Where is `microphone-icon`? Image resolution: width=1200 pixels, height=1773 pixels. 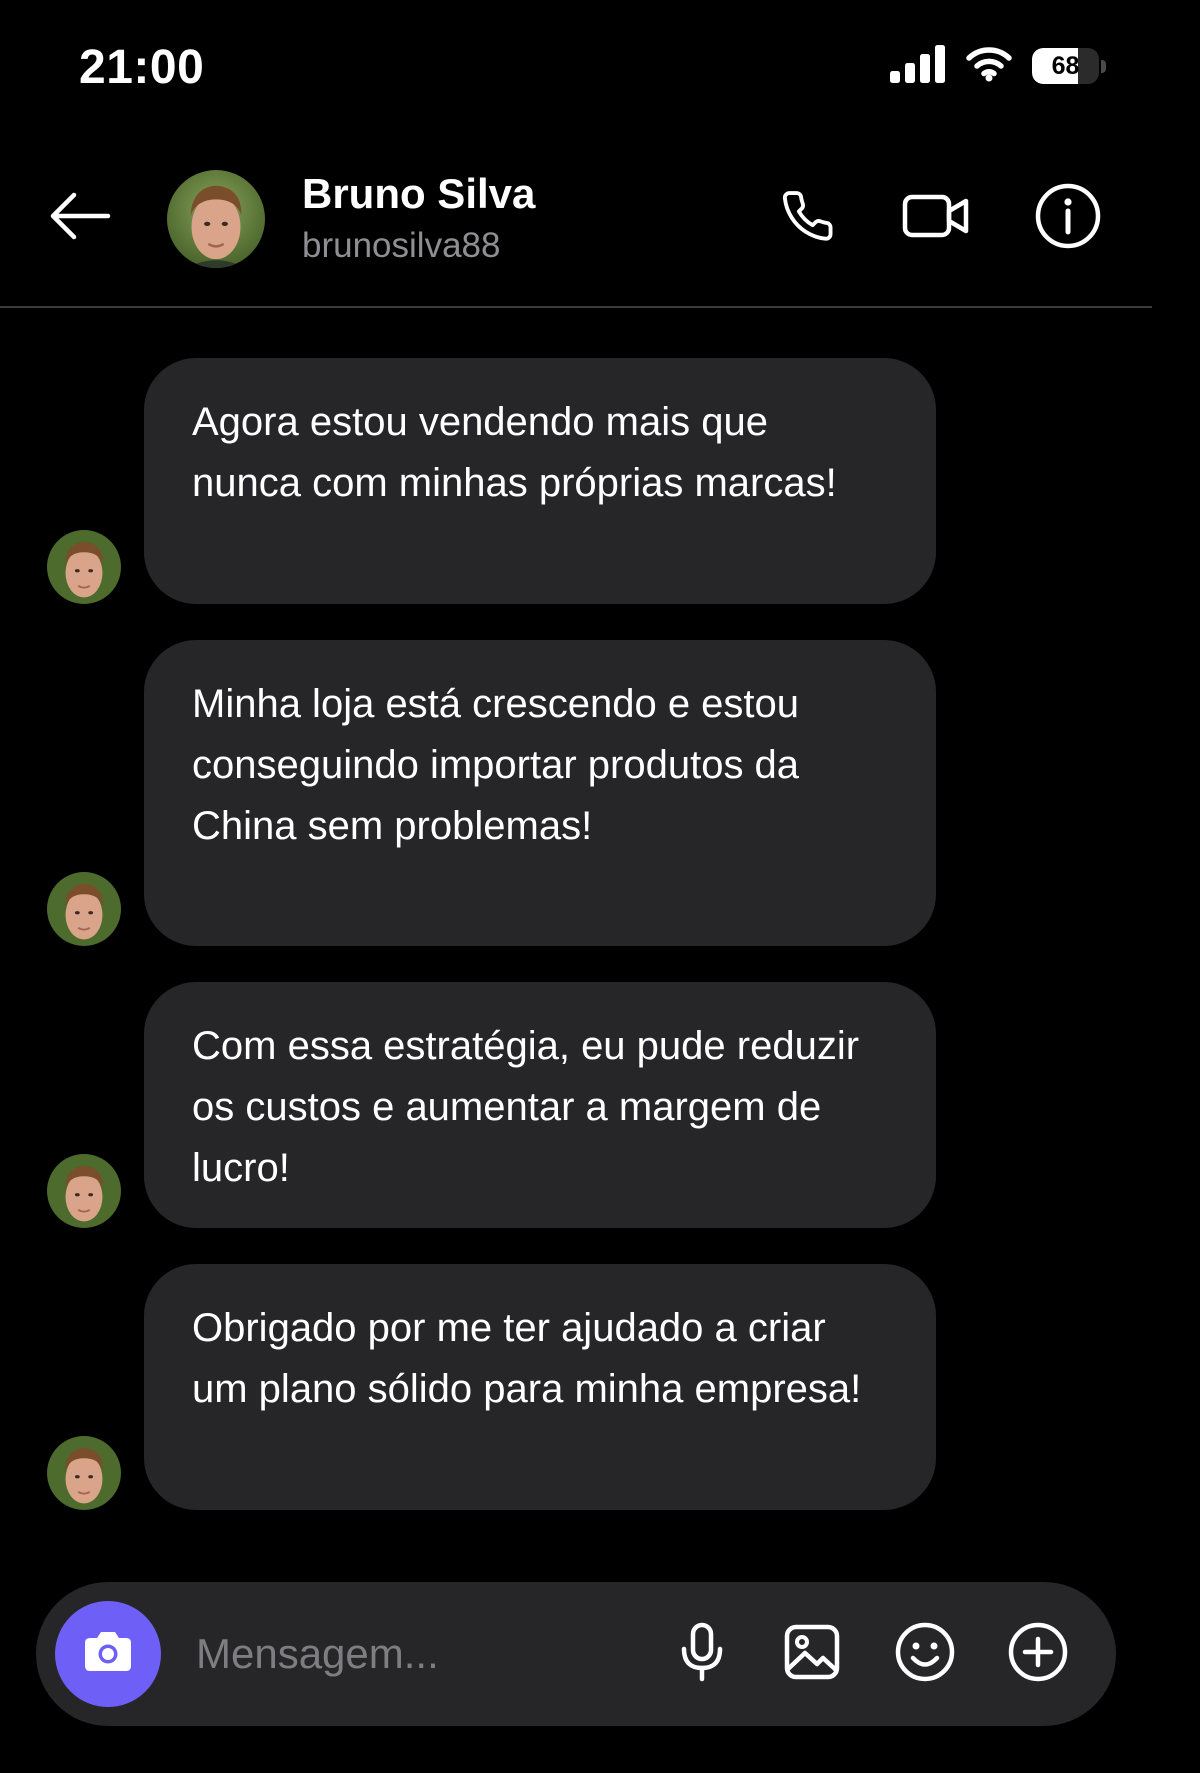 microphone-icon is located at coordinates (702, 1654).